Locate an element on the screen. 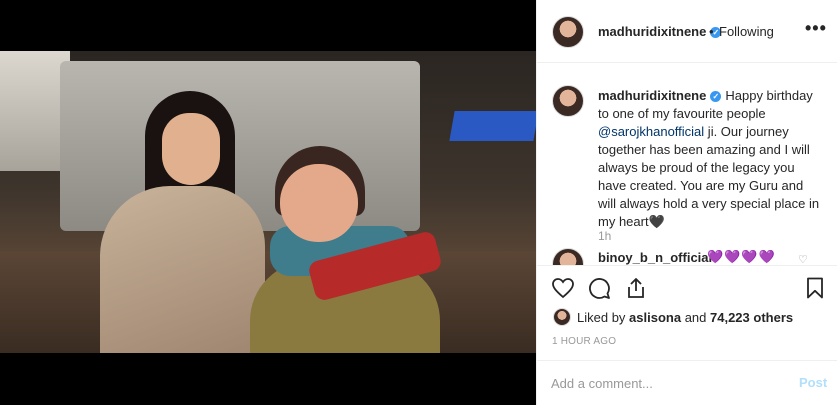  add-comment-bar: Post is located at coordinates (687, 383).